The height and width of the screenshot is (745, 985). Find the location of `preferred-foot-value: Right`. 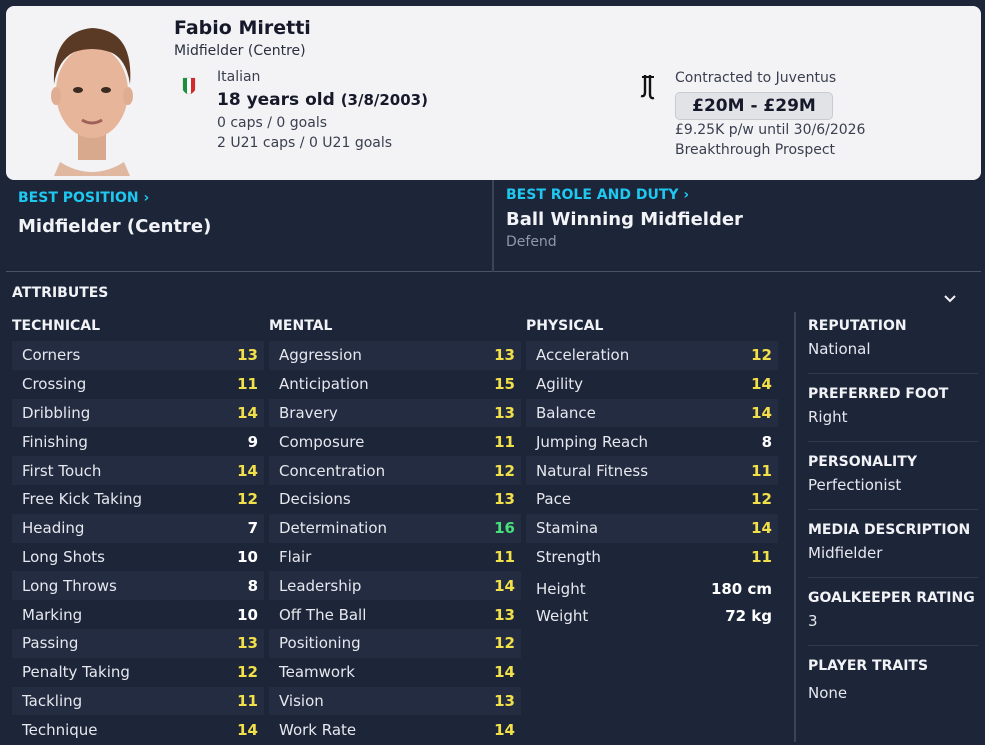

preferred-foot-value: Right is located at coordinates (828, 417).